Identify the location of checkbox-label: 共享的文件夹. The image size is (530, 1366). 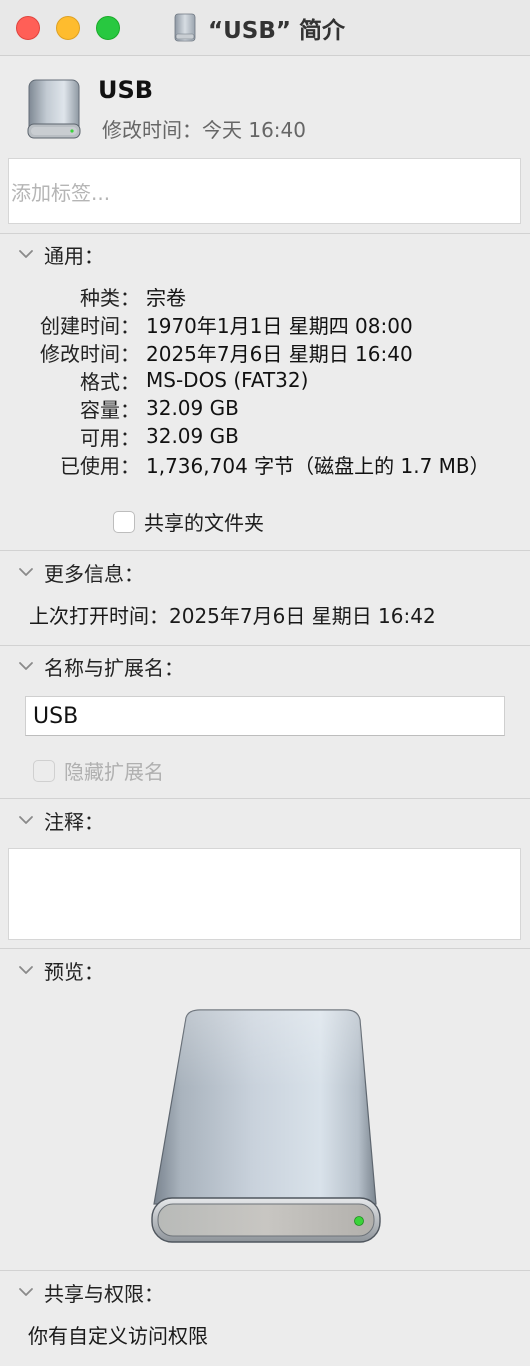
(204, 523).